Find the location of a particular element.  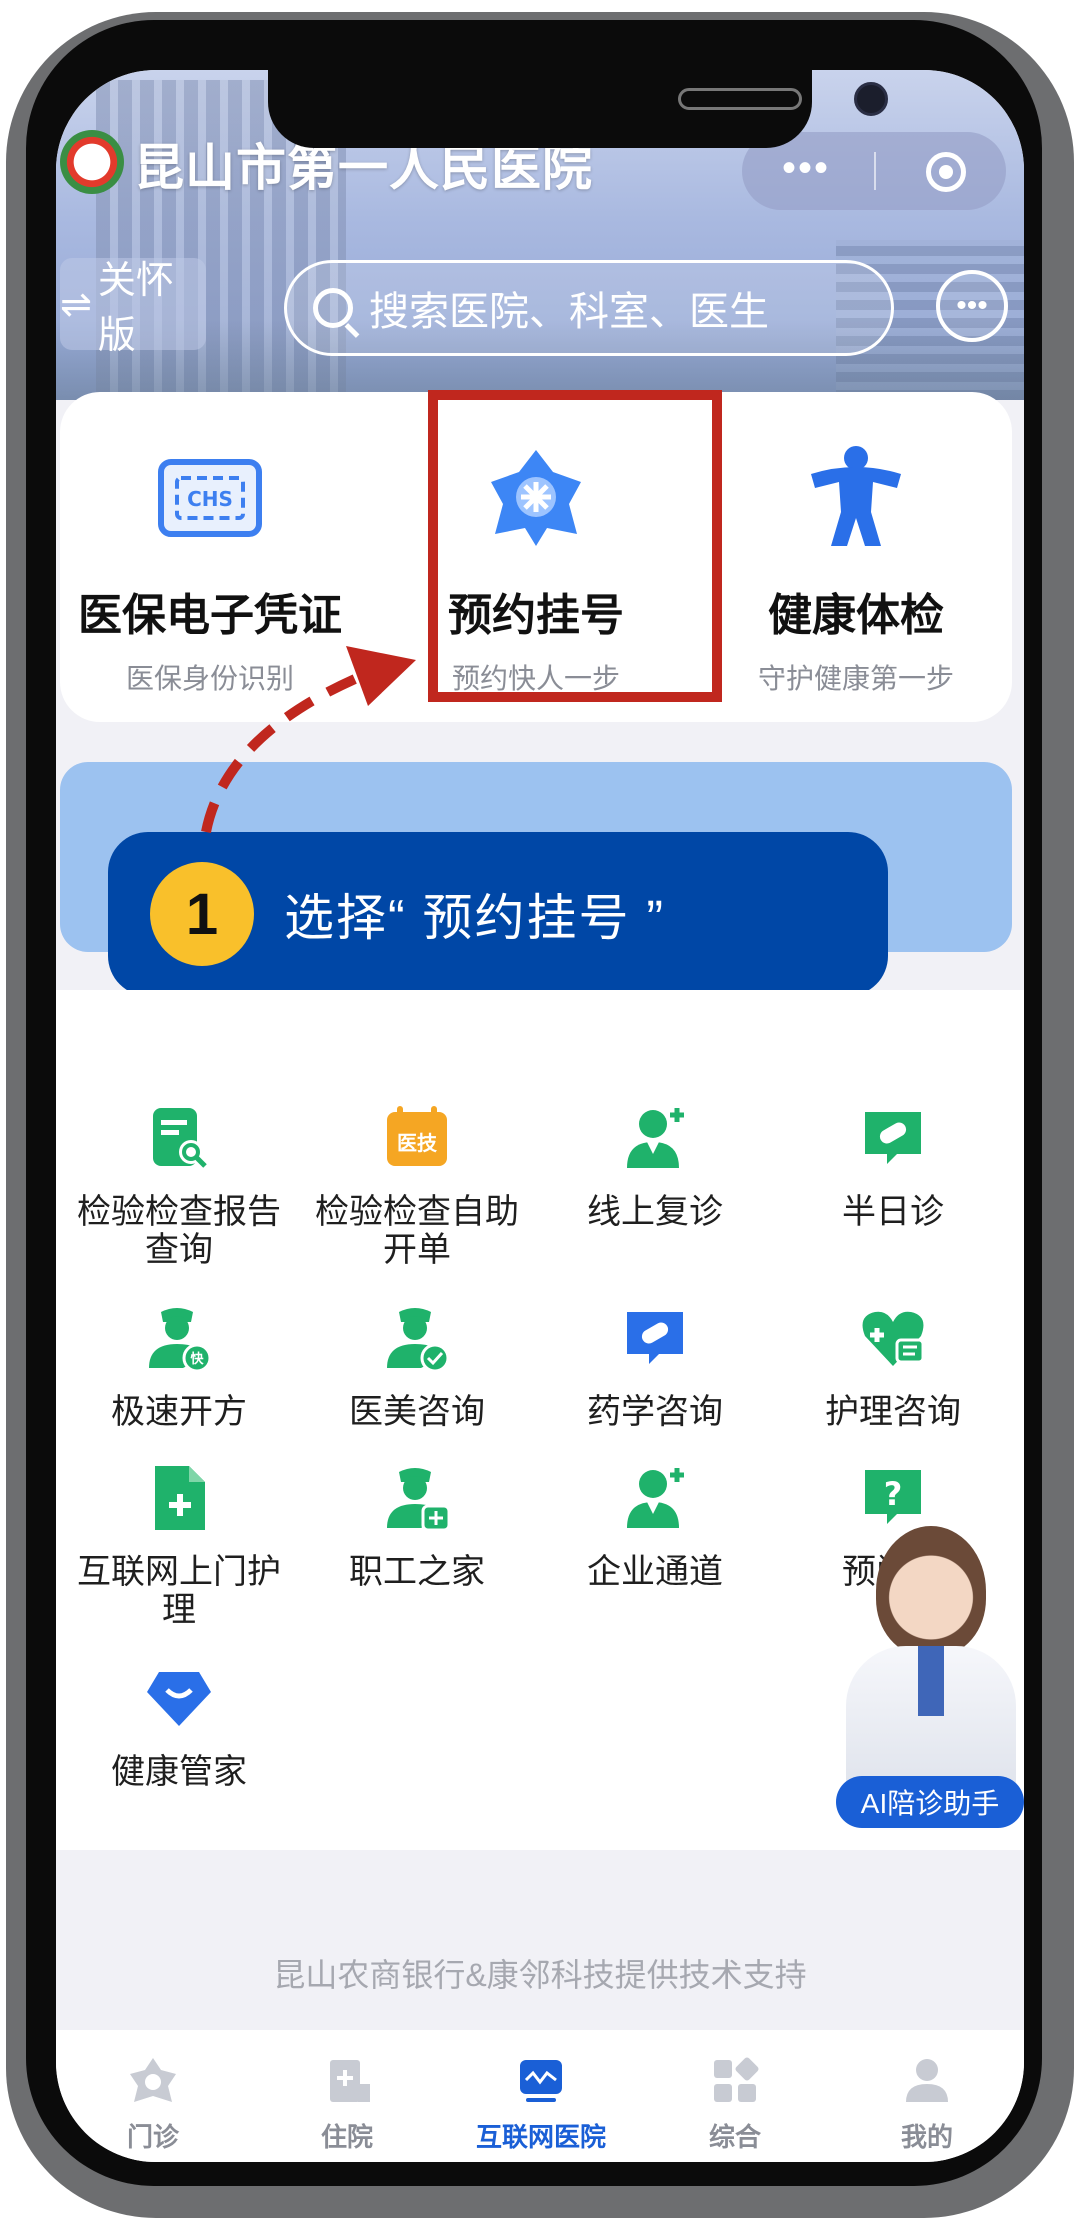

chs-card-icon: CHS is located at coordinates (210, 498).